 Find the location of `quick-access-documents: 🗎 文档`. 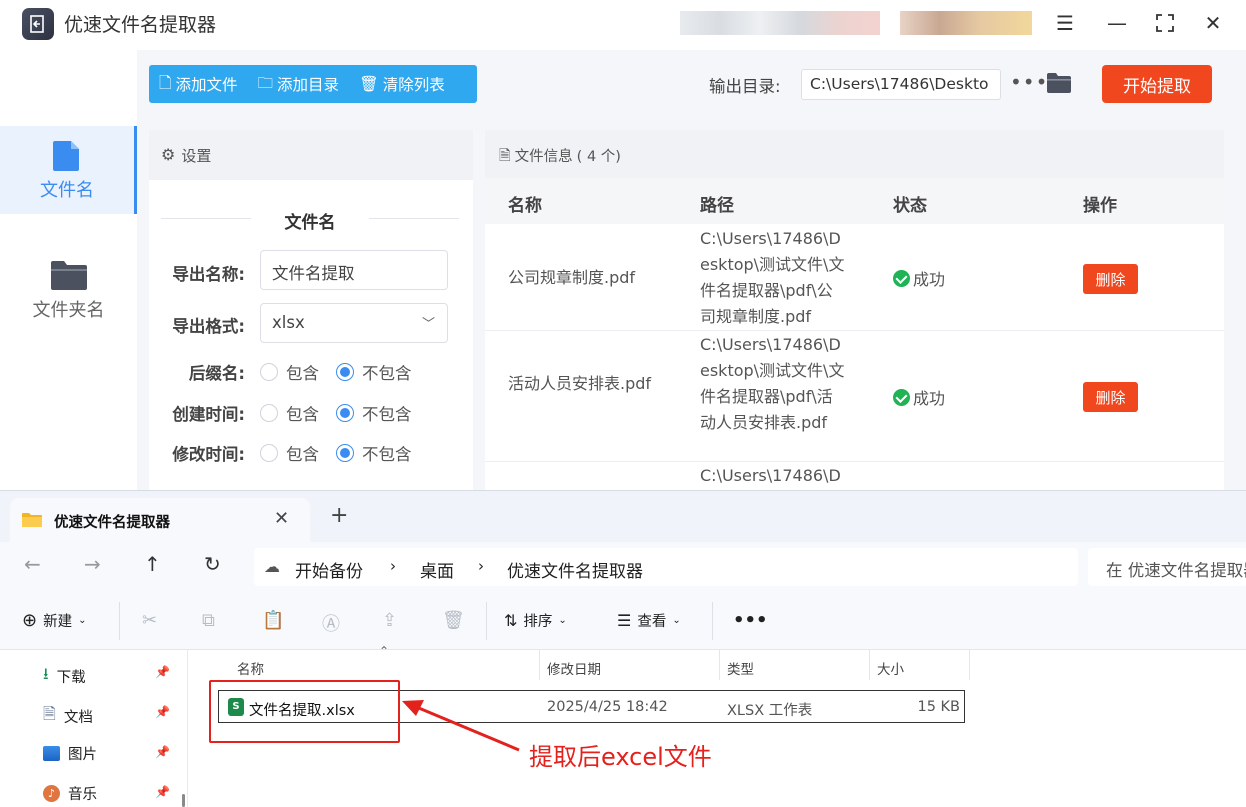

quick-access-documents: 🗎 文档 is located at coordinates (68, 716).